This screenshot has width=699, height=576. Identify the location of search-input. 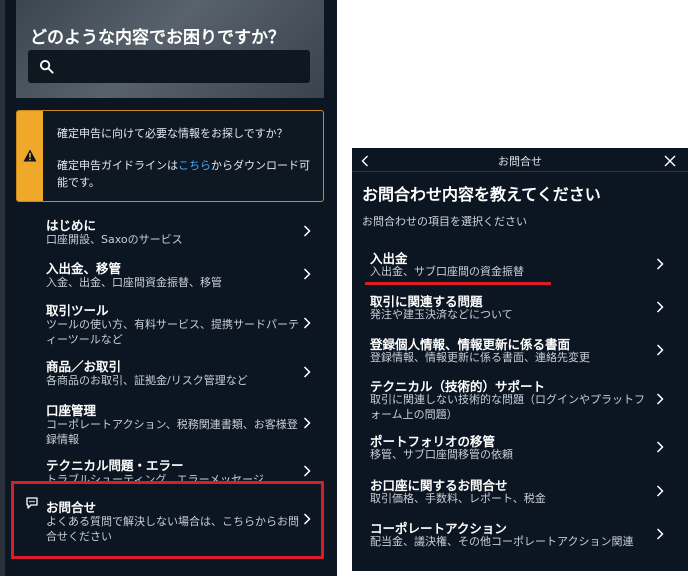
(169, 66).